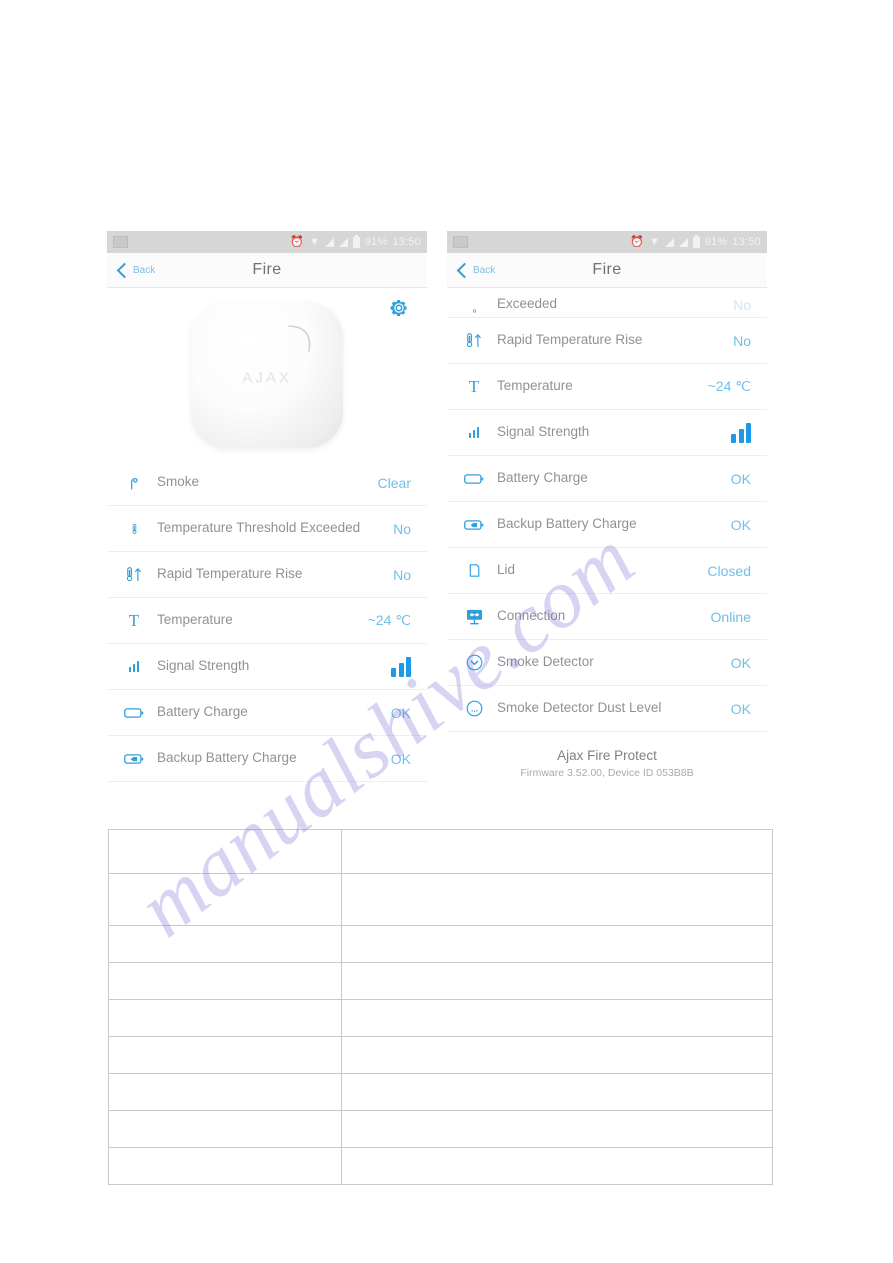 This screenshot has width=893, height=1263. Describe the element at coordinates (607, 773) in the screenshot. I see `device-firmware-label: Firmware 3.52.00, Device ID 053B8B` at that location.